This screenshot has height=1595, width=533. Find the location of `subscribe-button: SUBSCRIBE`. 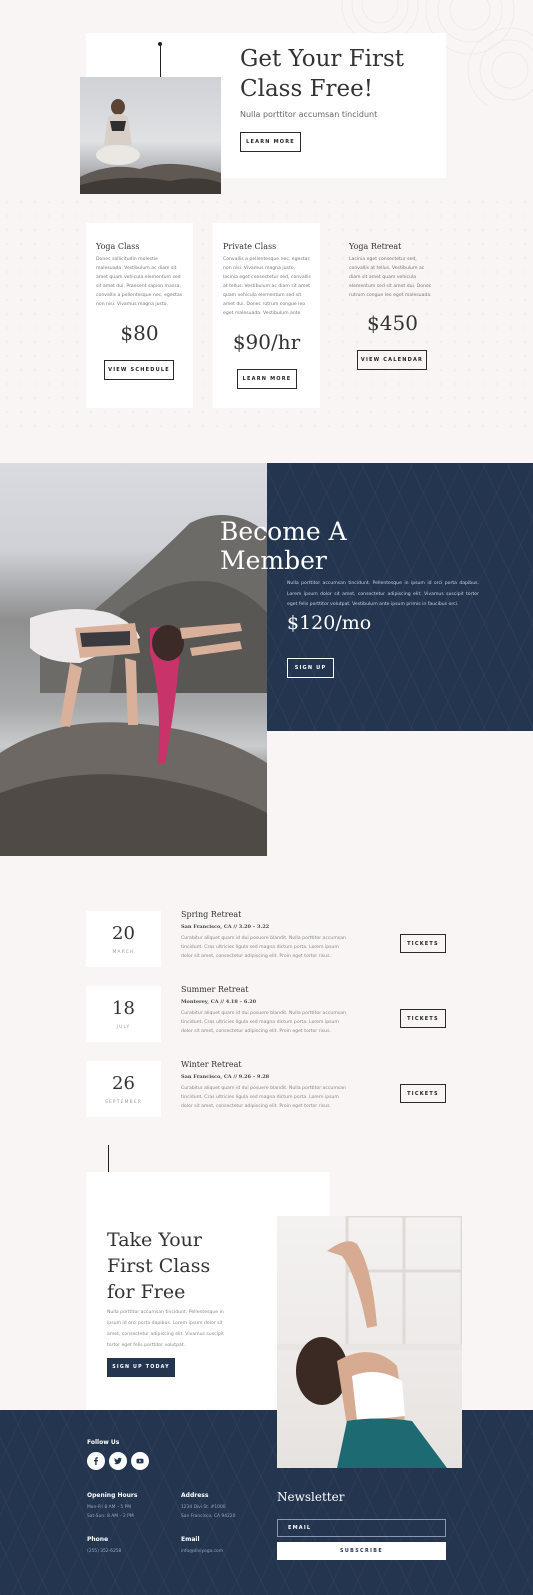

subscribe-button: SUBSCRIBE is located at coordinates (361, 1551).